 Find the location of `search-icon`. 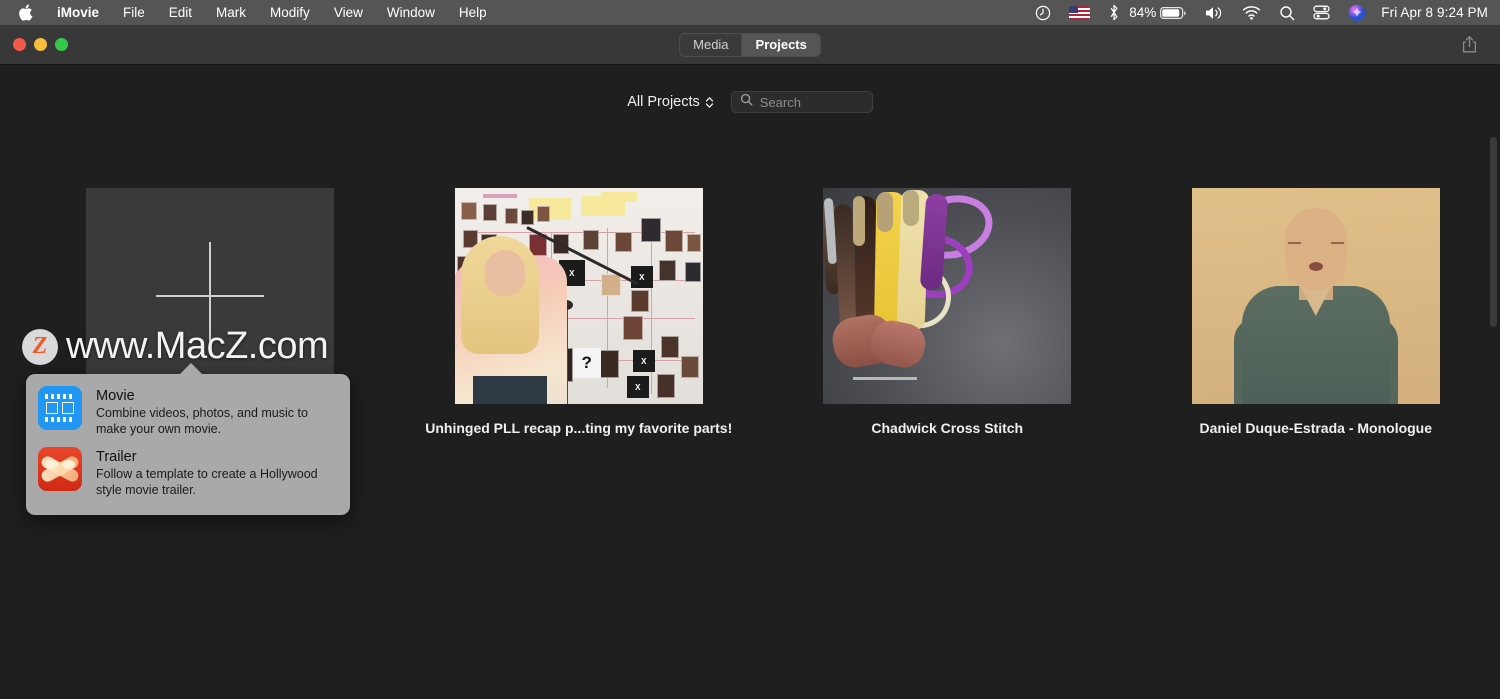

search-icon is located at coordinates (1287, 12).